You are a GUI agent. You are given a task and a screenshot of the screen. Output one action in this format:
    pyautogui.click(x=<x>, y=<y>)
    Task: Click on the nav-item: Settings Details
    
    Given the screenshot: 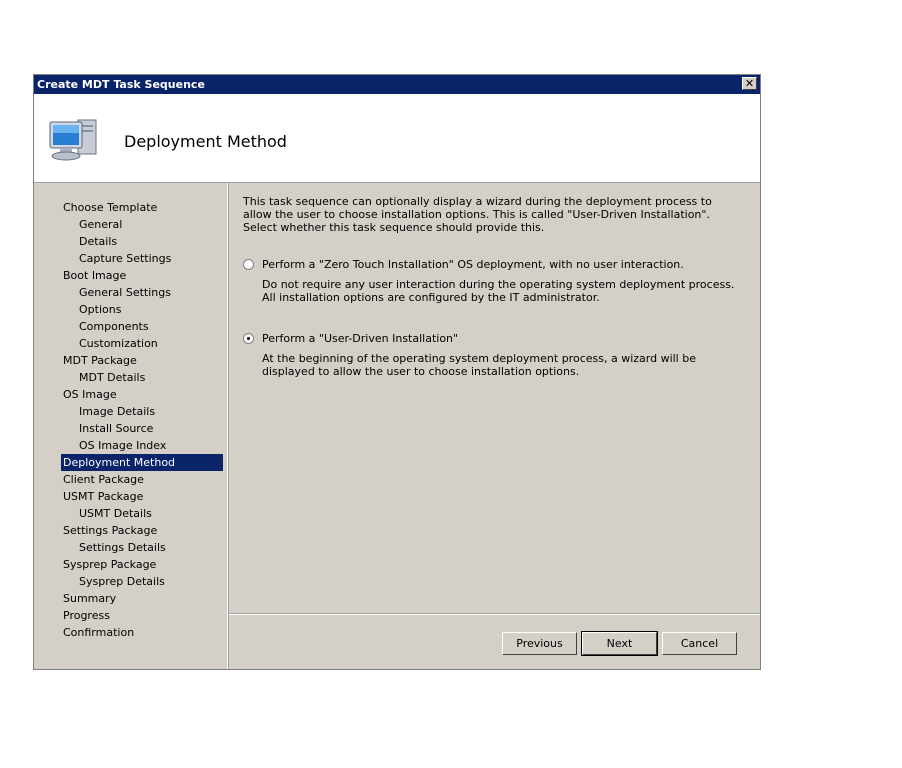 What is the action you would take?
    pyautogui.click(x=122, y=547)
    